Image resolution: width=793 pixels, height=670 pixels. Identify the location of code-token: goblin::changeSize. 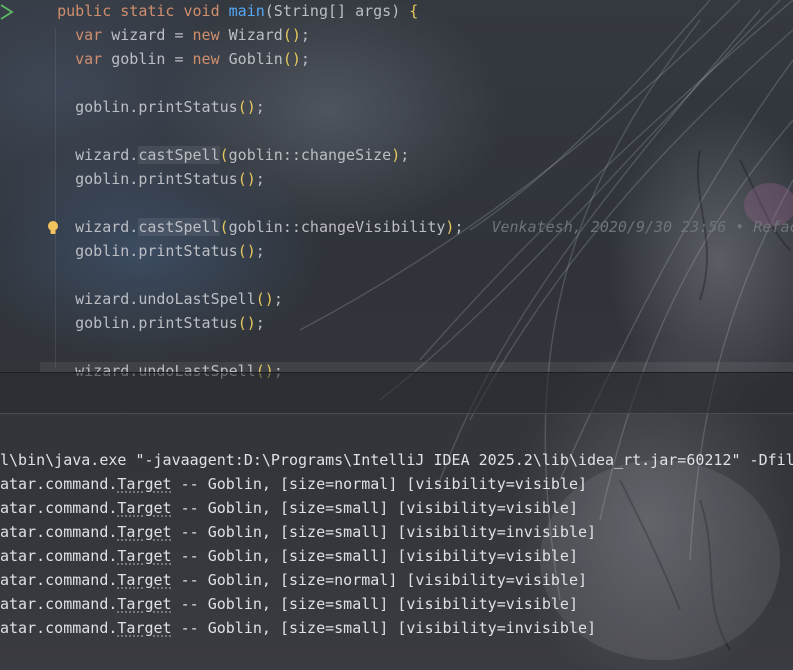
(310, 155).